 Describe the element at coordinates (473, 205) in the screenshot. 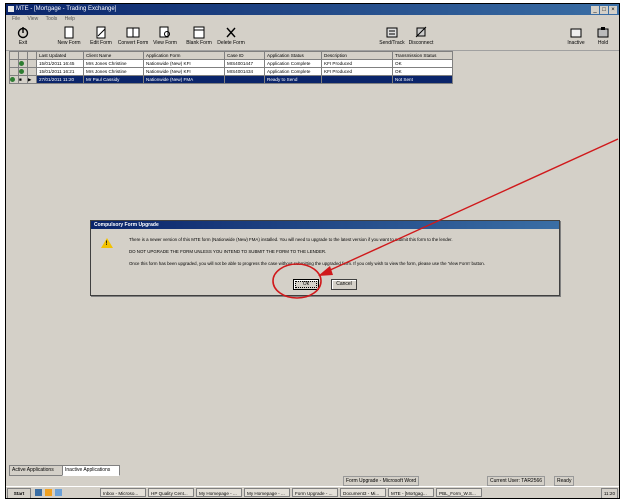

I see `annotation-arrow-line` at that location.